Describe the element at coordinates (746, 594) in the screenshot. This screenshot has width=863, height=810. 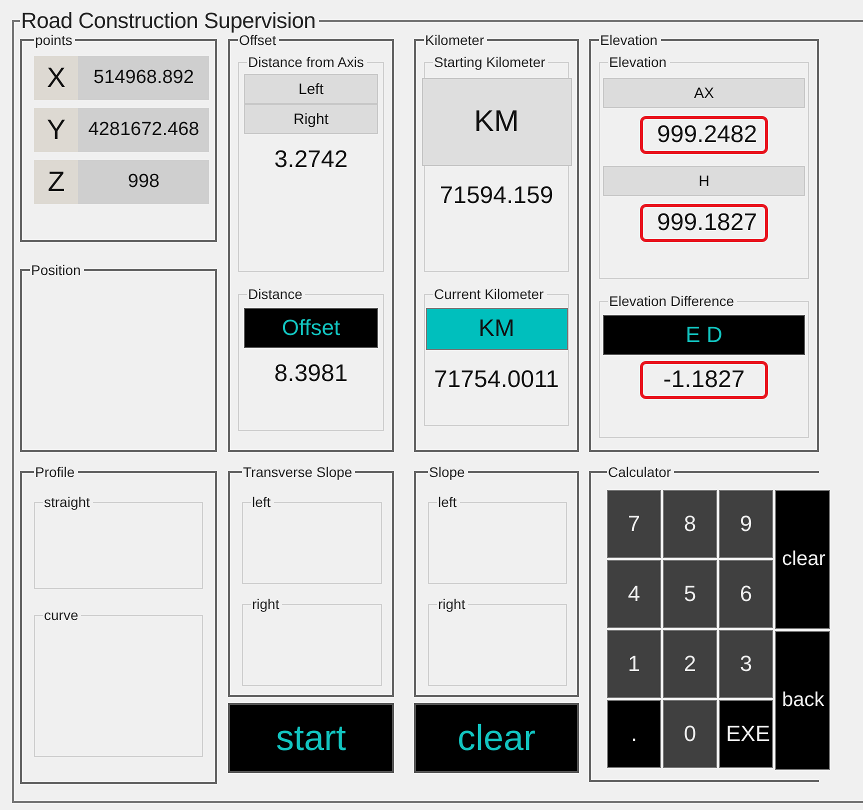
I see `calculator-key: 6` at that location.